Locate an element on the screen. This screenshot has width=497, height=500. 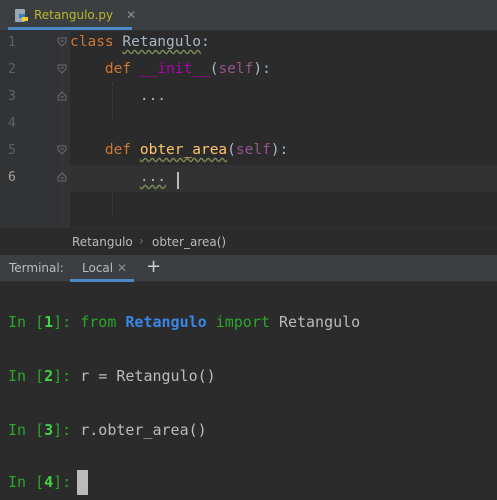
prompt-number: 1 is located at coordinates (49, 322).